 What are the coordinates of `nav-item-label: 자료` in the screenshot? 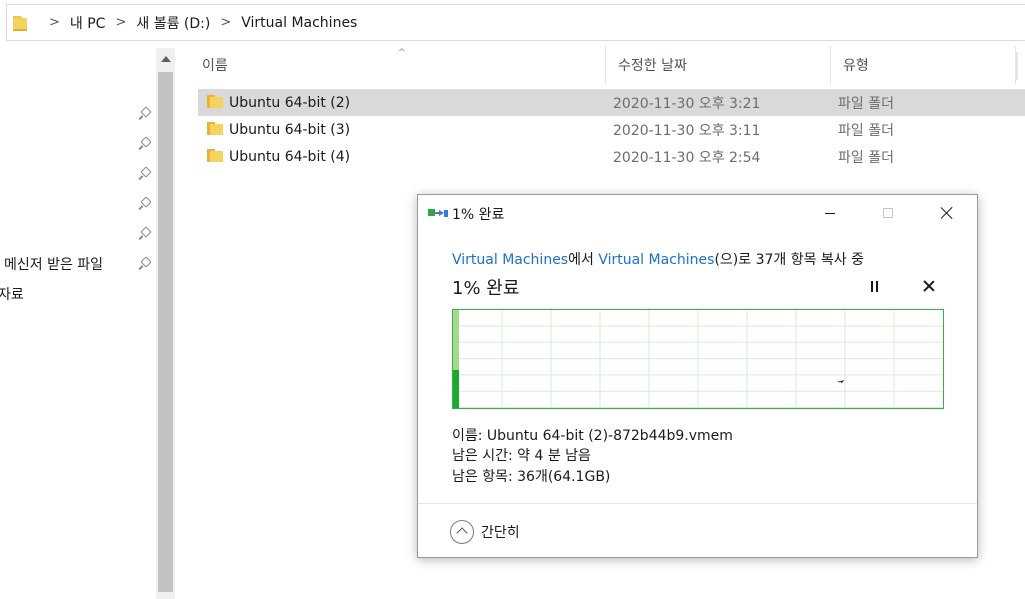 It's located at (12, 295).